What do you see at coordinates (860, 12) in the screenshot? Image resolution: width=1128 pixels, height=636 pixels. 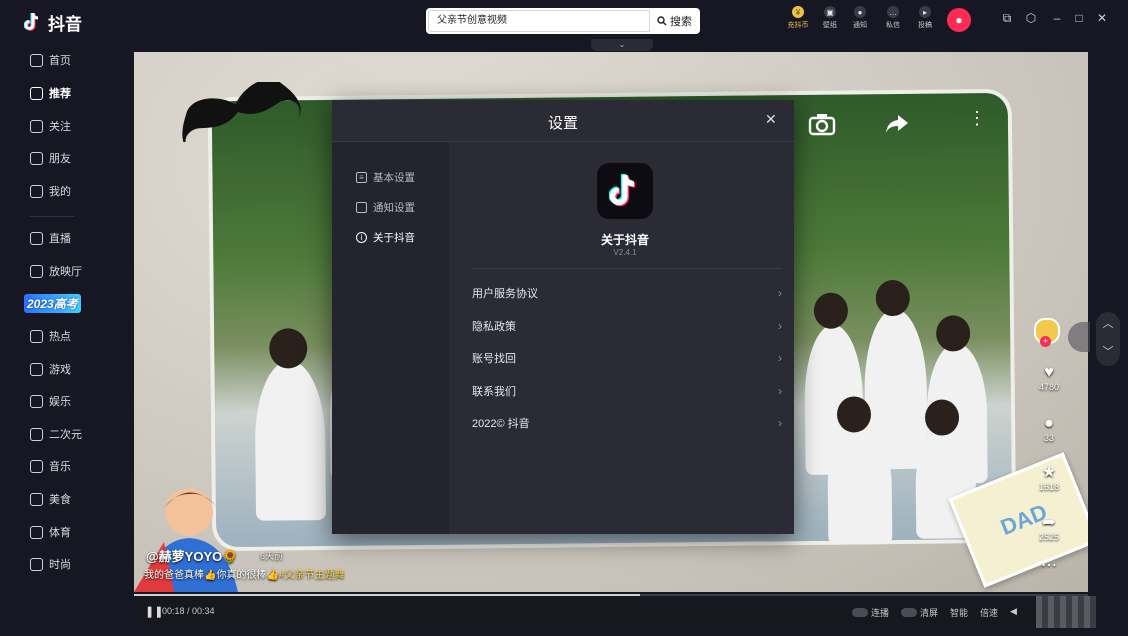 I see `bell-icon: ●` at bounding box center [860, 12].